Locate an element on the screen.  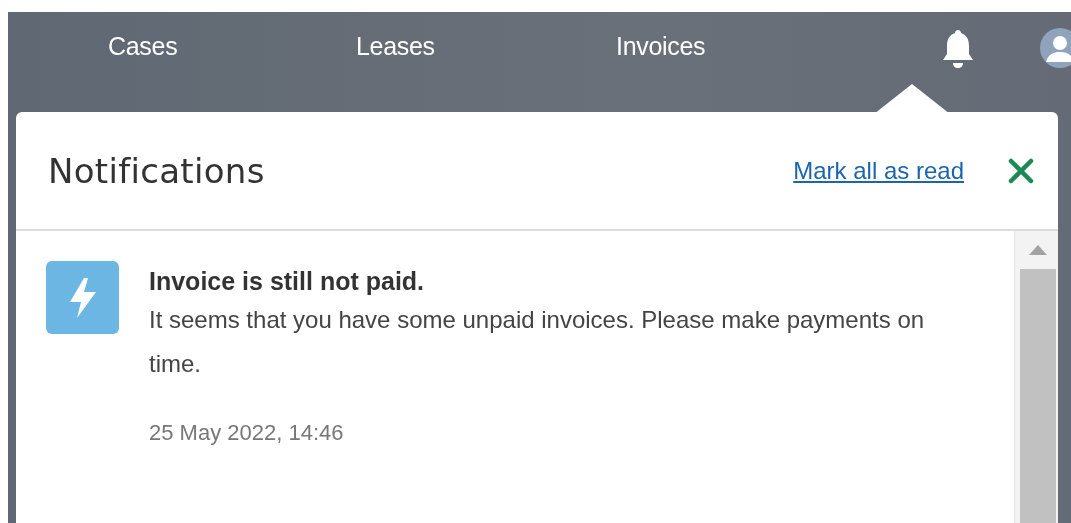
notification-title: Invoice is still not paid. is located at coordinates (287, 281).